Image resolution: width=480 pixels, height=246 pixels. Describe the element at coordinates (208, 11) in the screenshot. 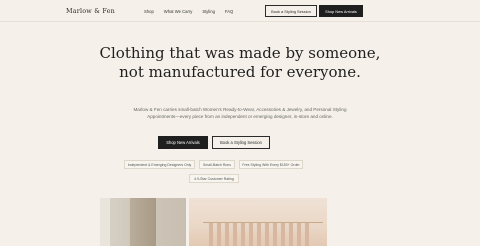

I see `nav-link-styling: Styling` at that location.